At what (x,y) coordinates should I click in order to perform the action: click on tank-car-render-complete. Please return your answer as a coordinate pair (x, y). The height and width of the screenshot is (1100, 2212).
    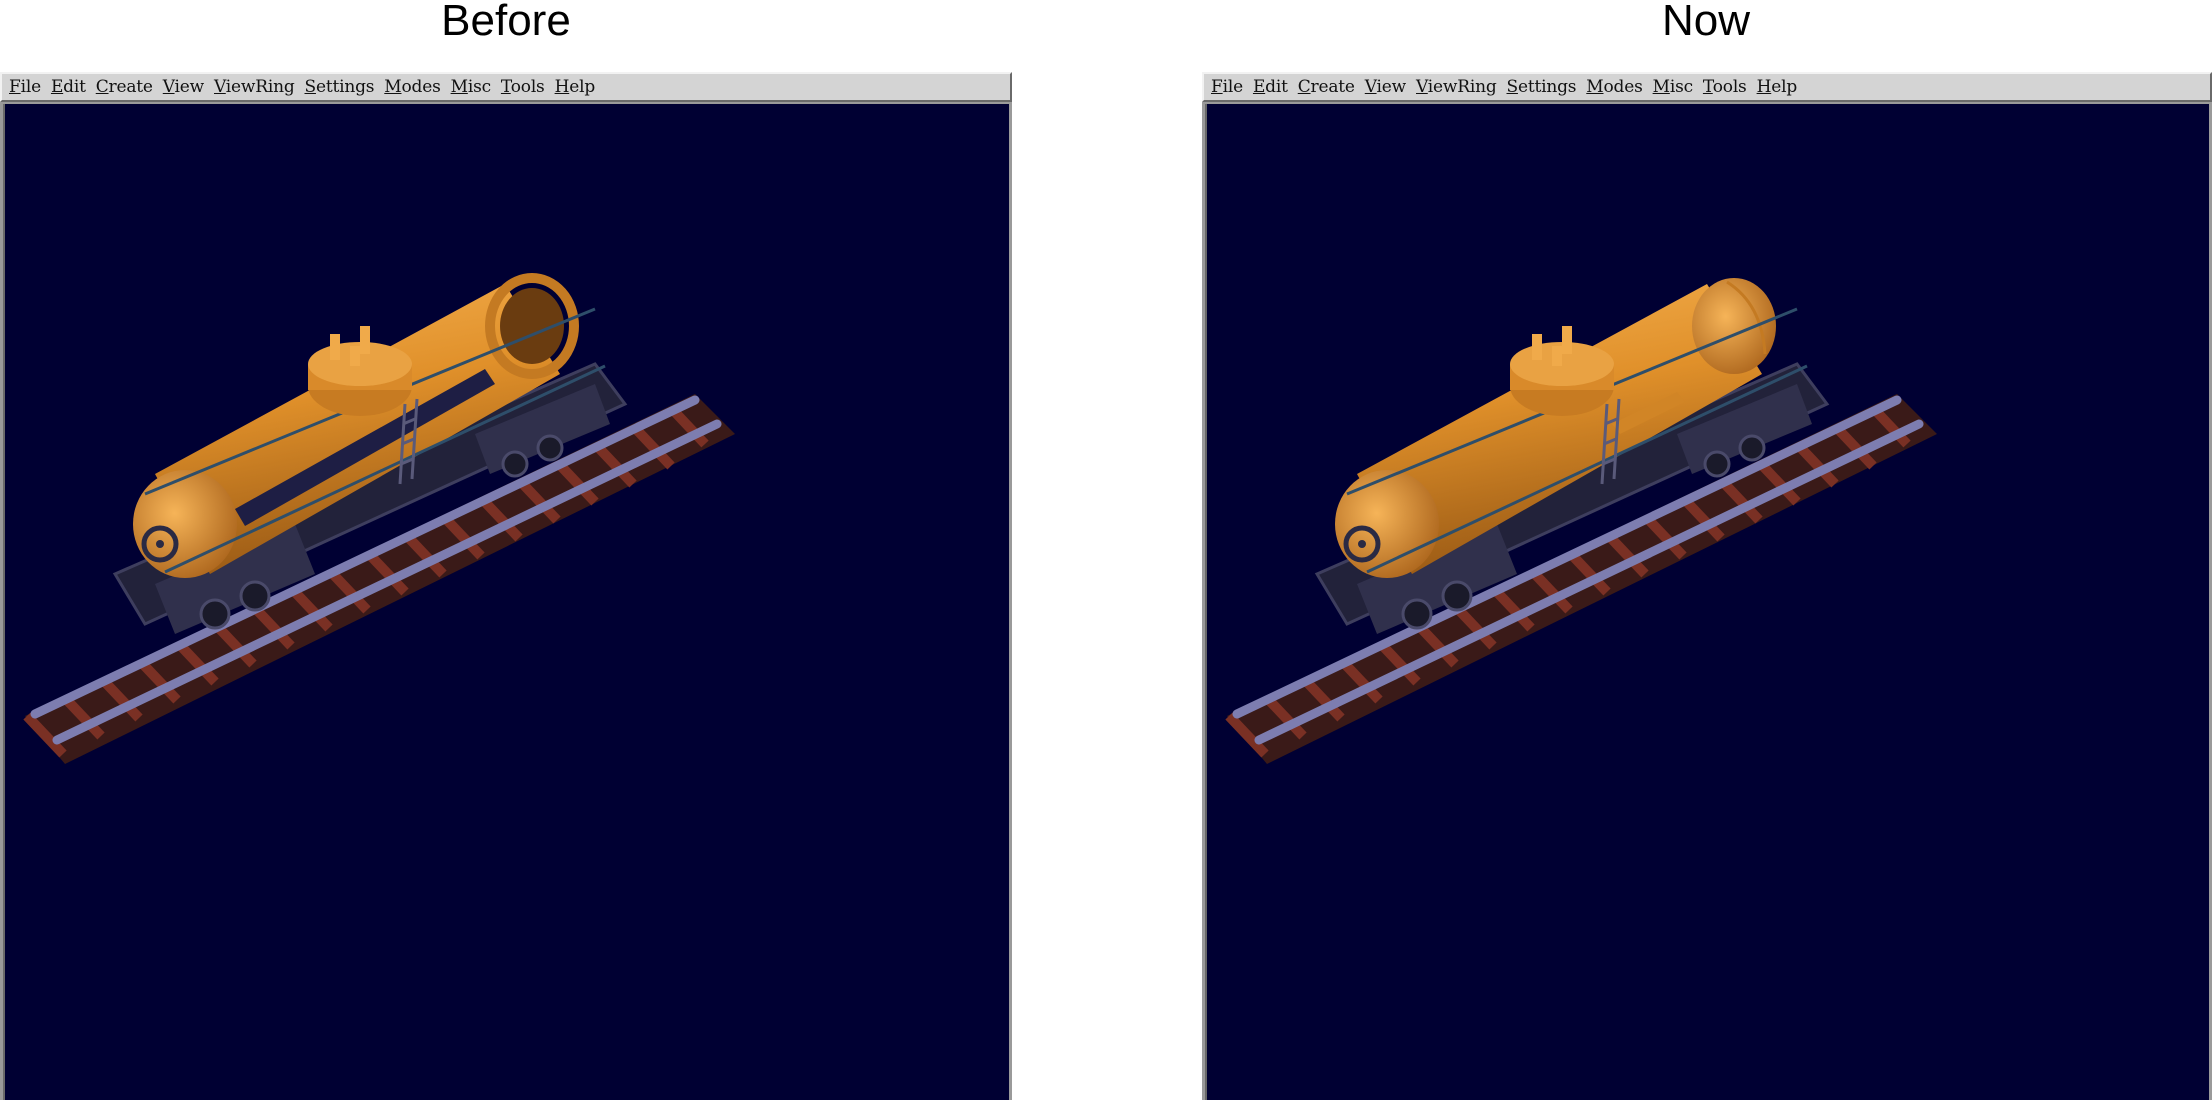
    Looking at the image, I should click on (1581, 521).